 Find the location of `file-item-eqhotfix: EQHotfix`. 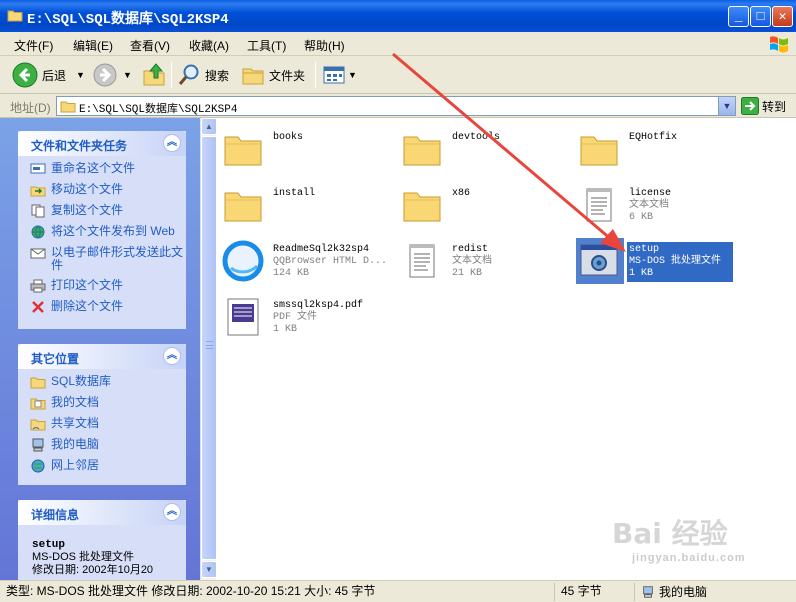

file-item-eqhotfix: EQHotfix is located at coordinates (659, 147).